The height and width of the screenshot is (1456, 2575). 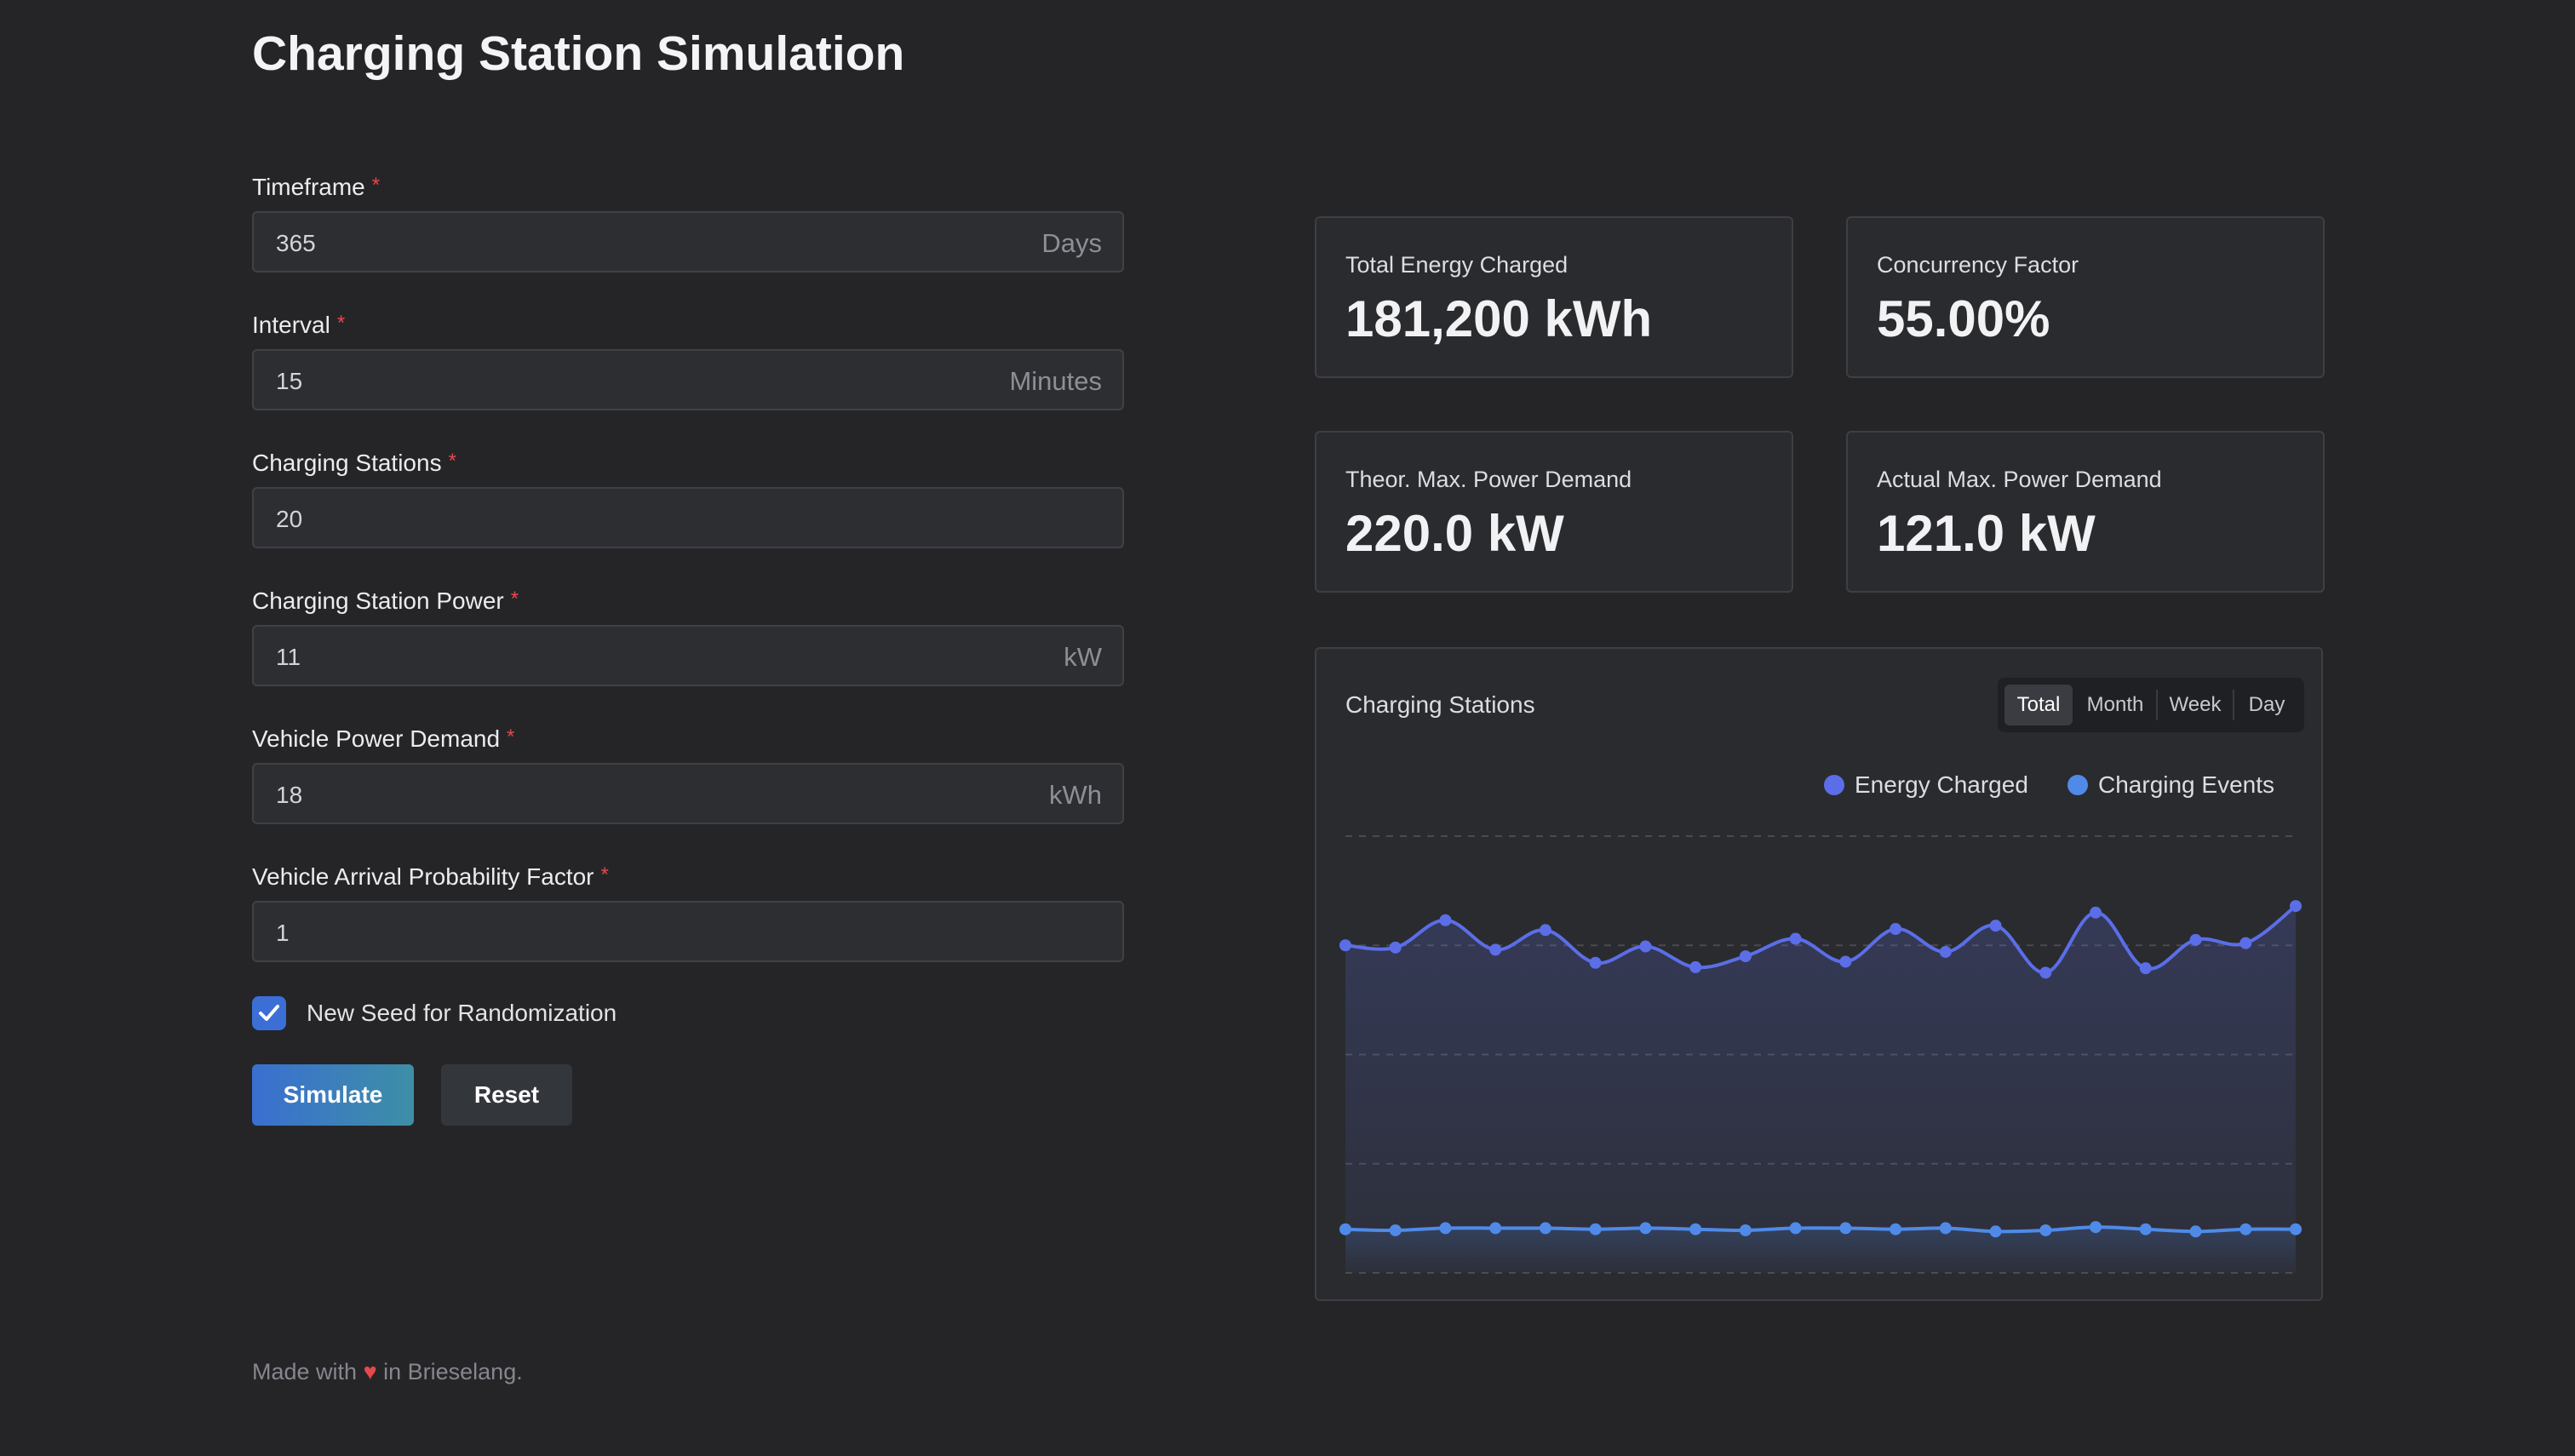 What do you see at coordinates (299, 325) in the screenshot?
I see `interval-label: Interval *` at bounding box center [299, 325].